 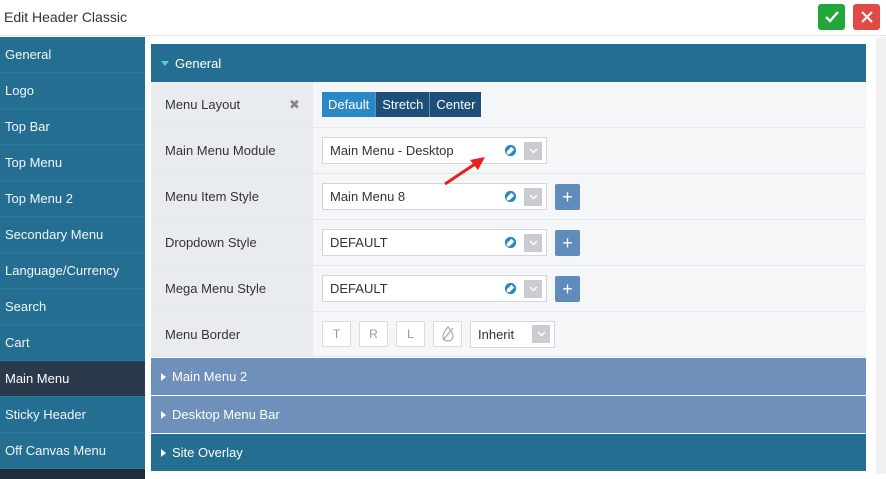 I want to click on field-label: Mega Menu Style, so click(x=216, y=288).